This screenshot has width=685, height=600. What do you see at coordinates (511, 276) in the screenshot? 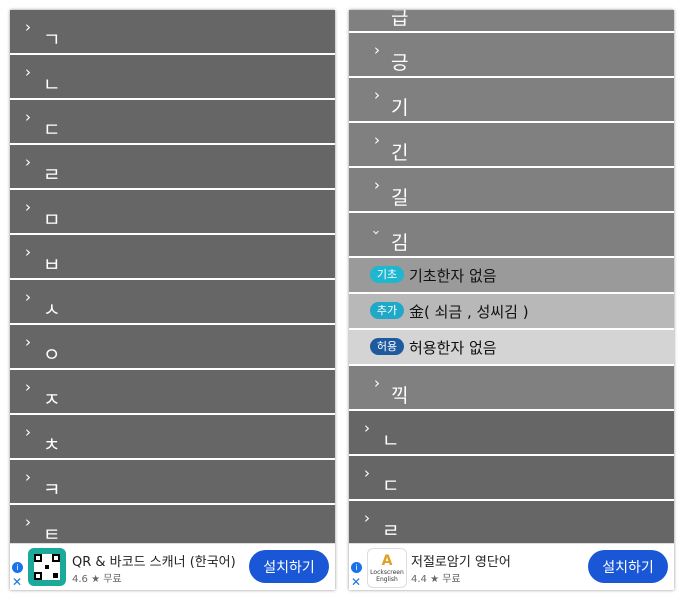
I see `hanja-detail-row: 기초 기초한자 없음` at bounding box center [511, 276].